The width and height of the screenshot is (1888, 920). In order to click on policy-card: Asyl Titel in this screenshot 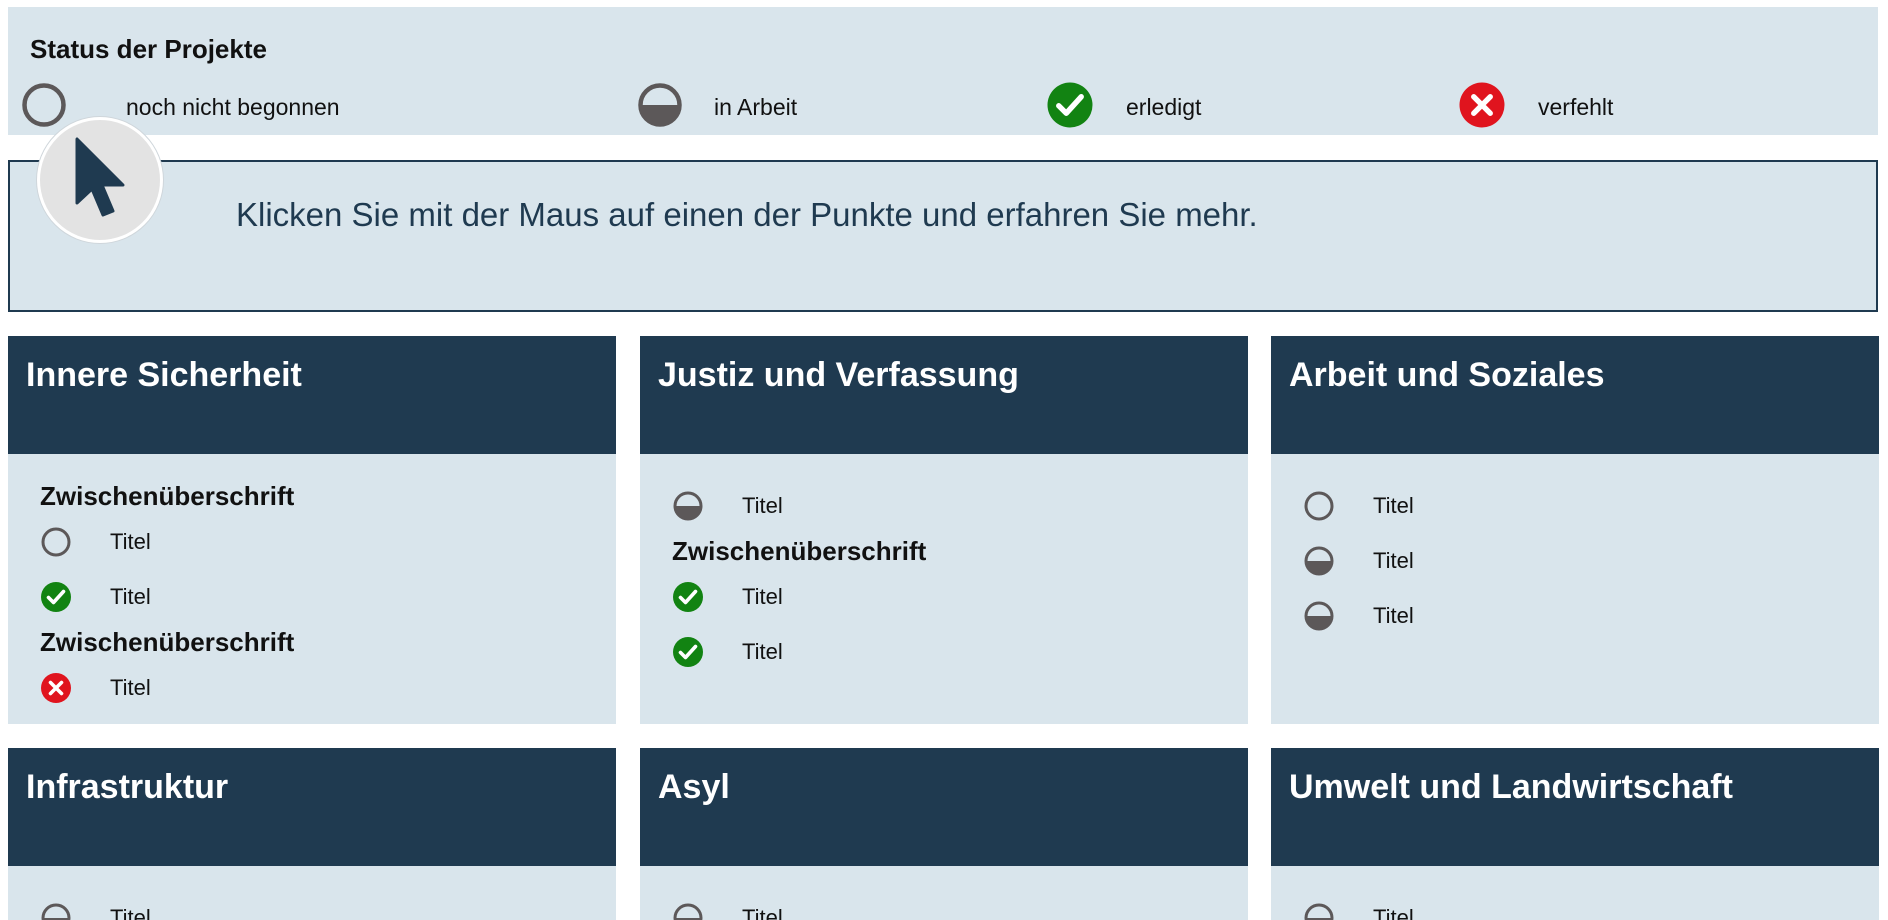, I will do `click(944, 834)`.